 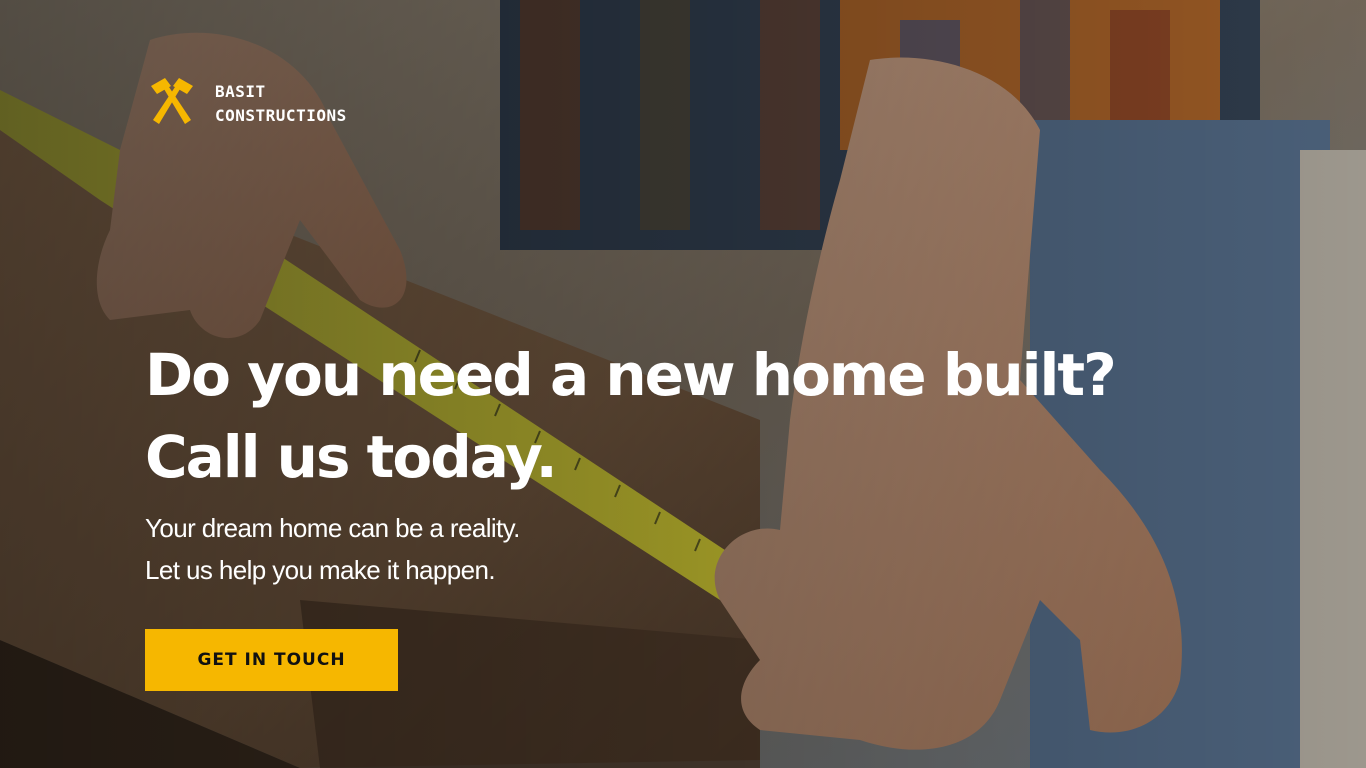 I want to click on hero-subtext-line1: Your dream home can be a reality., so click(x=332, y=528).